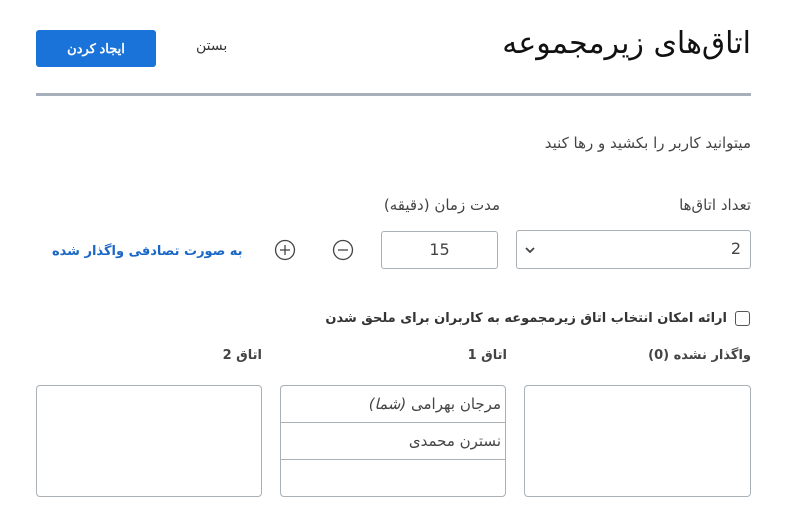  I want to click on rooms-count-select: 2, so click(633, 249).